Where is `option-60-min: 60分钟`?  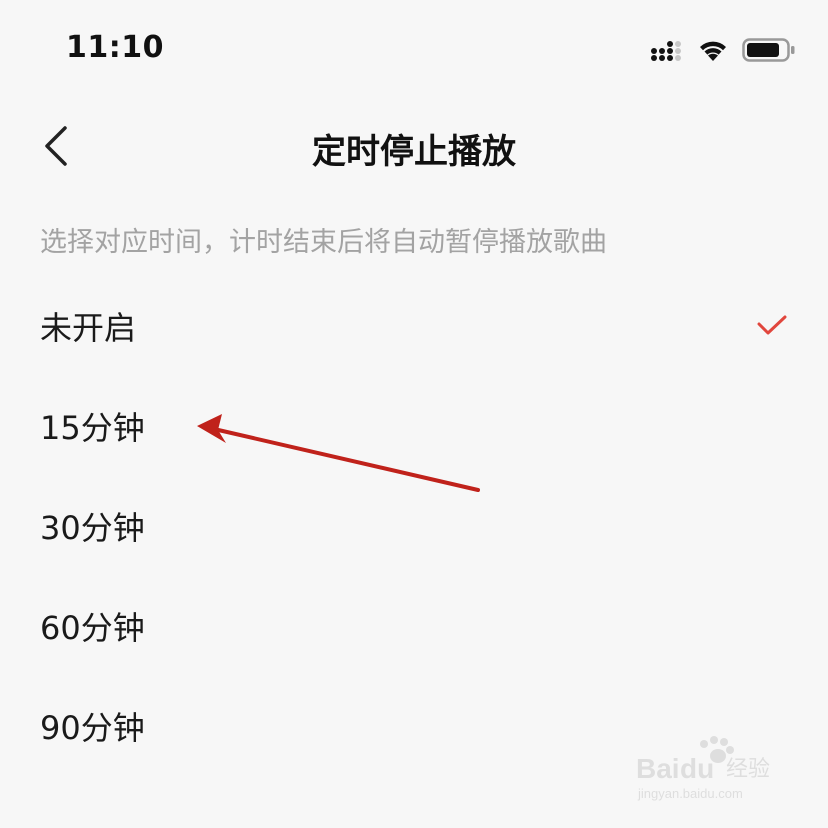
option-60-min: 60分钟 is located at coordinates (414, 626).